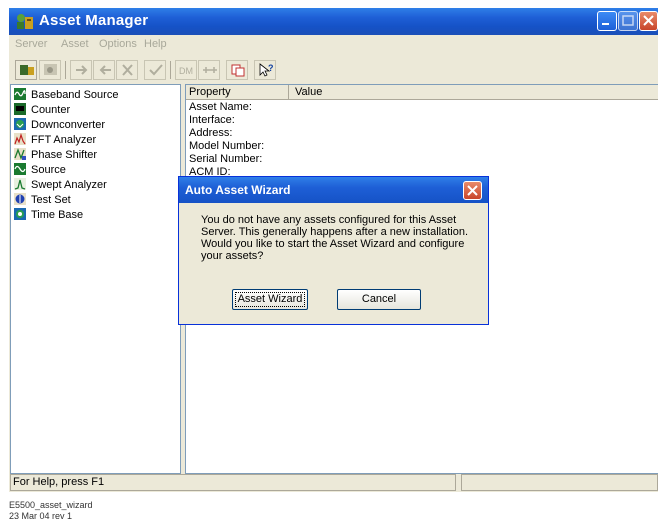 Image resolution: width=658 pixels, height=525 pixels. I want to click on copy-button, so click(237, 70).